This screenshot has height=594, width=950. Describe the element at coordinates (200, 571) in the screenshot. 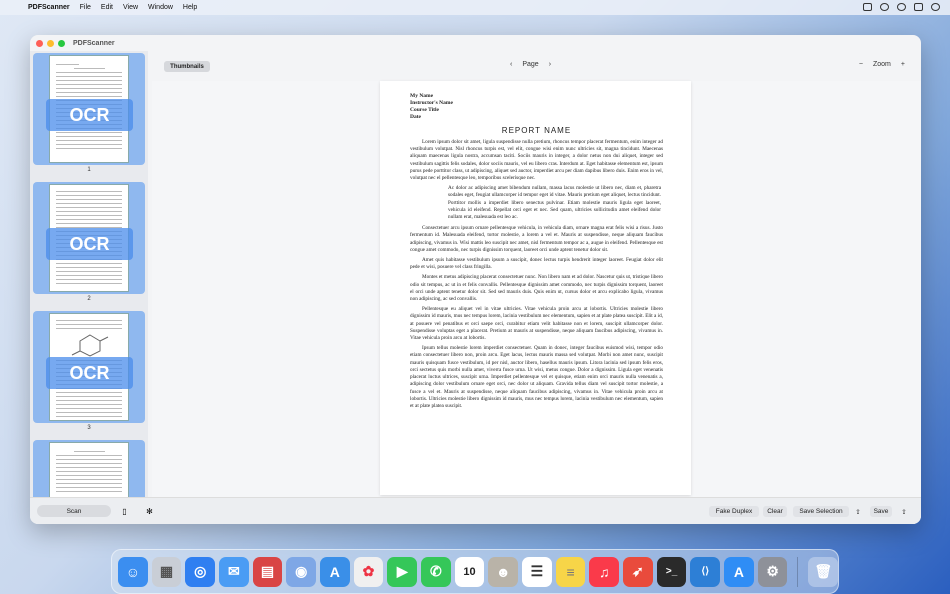

I see `safari-icon: ◎` at that location.